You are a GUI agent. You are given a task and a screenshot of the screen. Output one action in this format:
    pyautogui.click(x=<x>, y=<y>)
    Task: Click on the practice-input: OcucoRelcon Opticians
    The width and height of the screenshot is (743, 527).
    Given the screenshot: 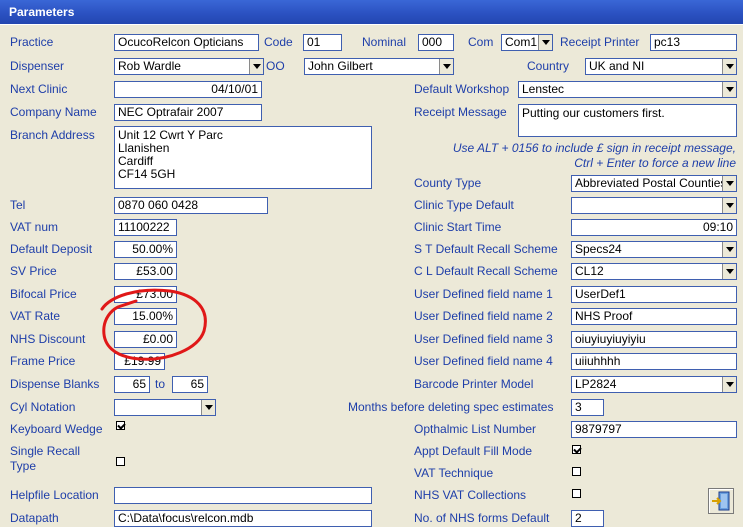 What is the action you would take?
    pyautogui.click(x=186, y=42)
    